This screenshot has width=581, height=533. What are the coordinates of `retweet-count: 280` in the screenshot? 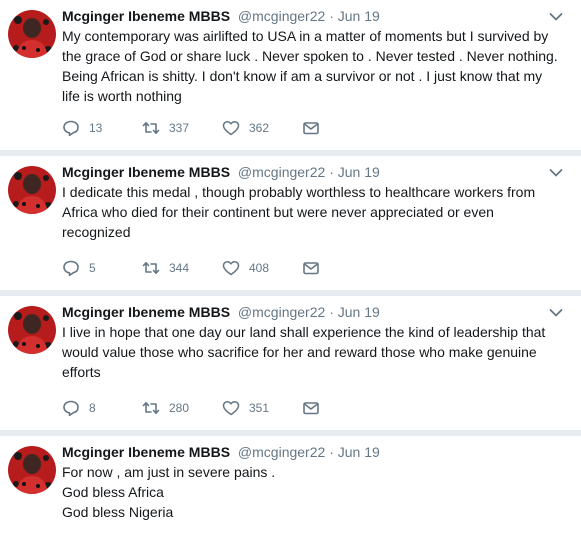 It's located at (179, 408).